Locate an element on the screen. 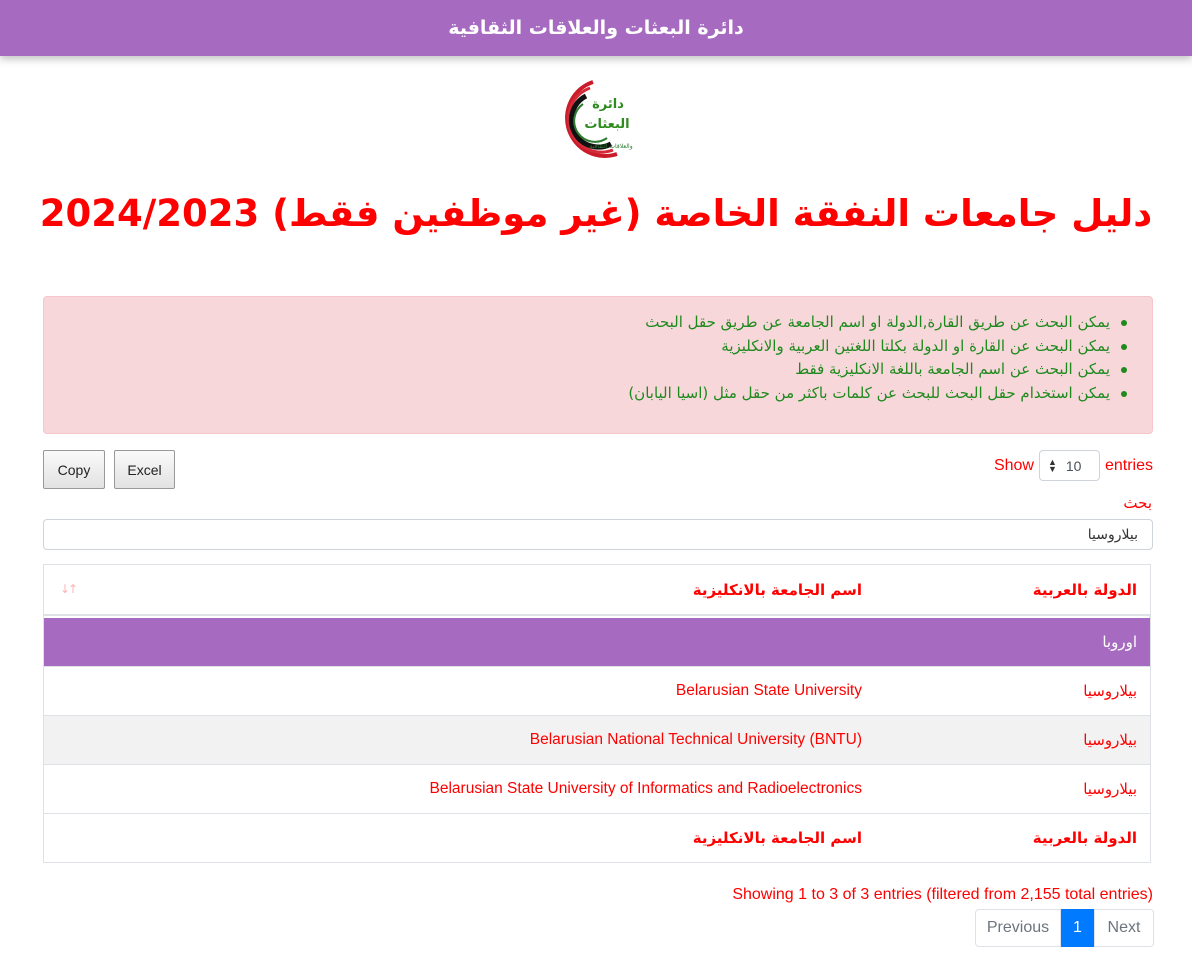 The height and width of the screenshot is (963, 1192). pagination: Previous 1 Next is located at coordinates (1064, 928).